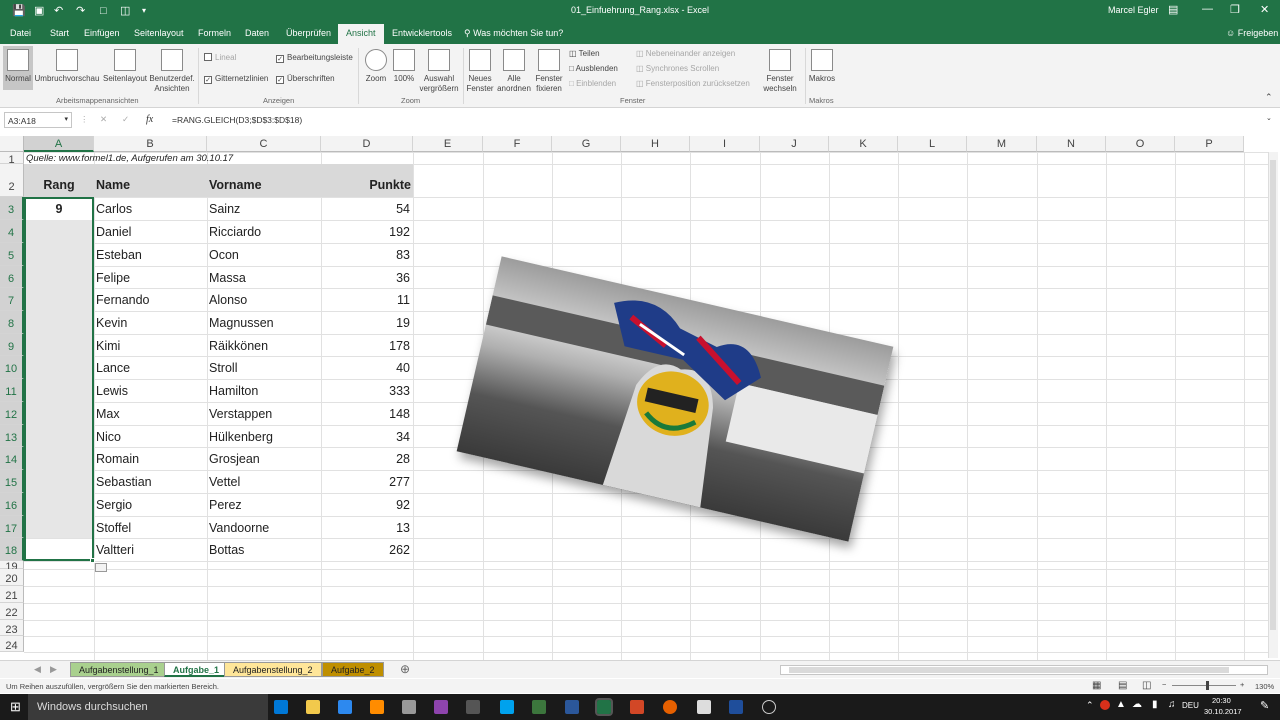 Image resolution: width=1280 pixels, height=720 pixels. Describe the element at coordinates (196, 669) in the screenshot. I see `sheet-tab: Aufgabe_1` at that location.